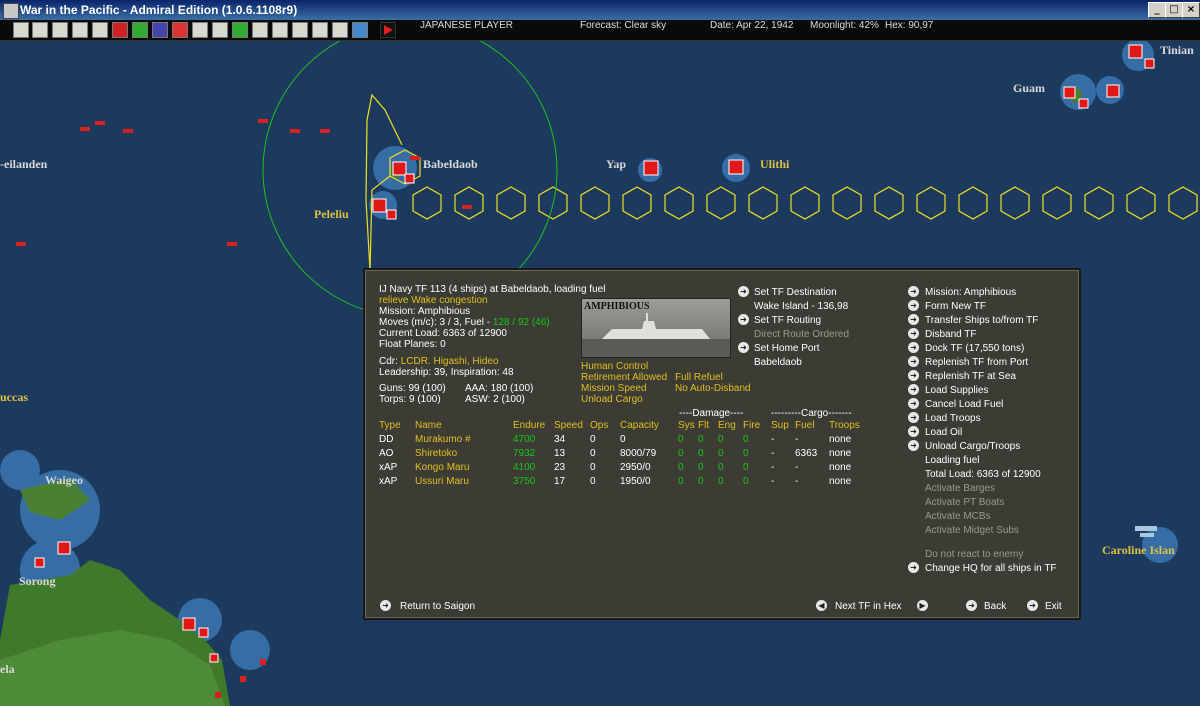 Image resolution: width=1200 pixels, height=706 pixels. What do you see at coordinates (1032, 605) in the screenshot?
I see `exit-arrow-icon: ➜` at bounding box center [1032, 605].